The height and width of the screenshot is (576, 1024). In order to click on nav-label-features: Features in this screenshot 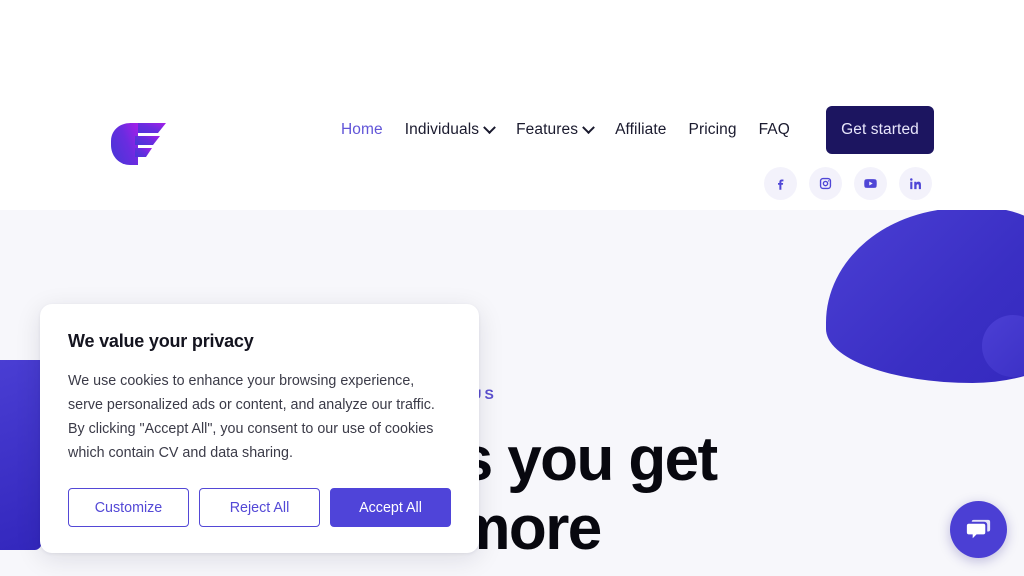, I will do `click(547, 129)`.